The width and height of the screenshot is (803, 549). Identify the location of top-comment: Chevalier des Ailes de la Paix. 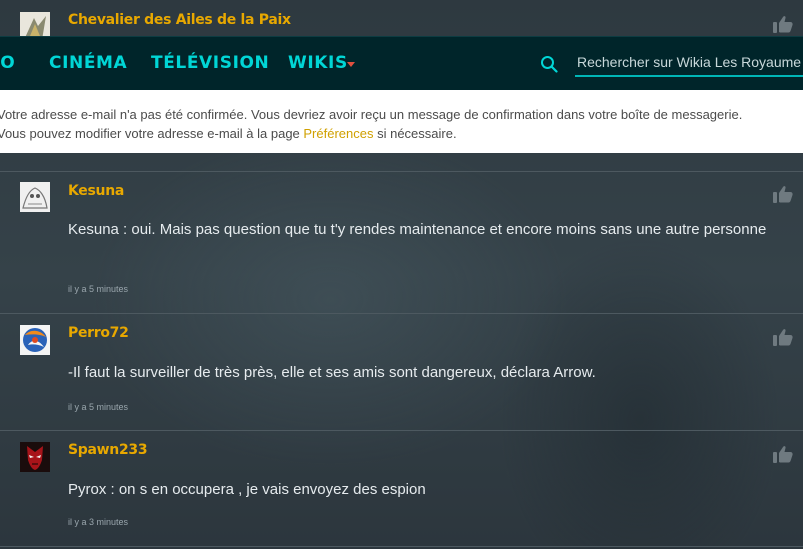
(401, 21).